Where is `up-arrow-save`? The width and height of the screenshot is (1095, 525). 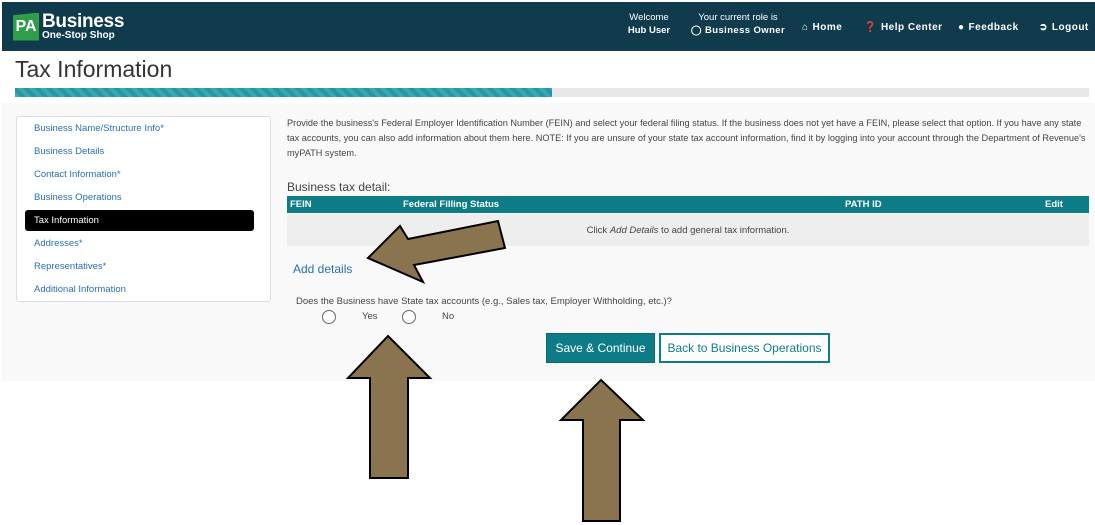 up-arrow-save is located at coordinates (602, 450).